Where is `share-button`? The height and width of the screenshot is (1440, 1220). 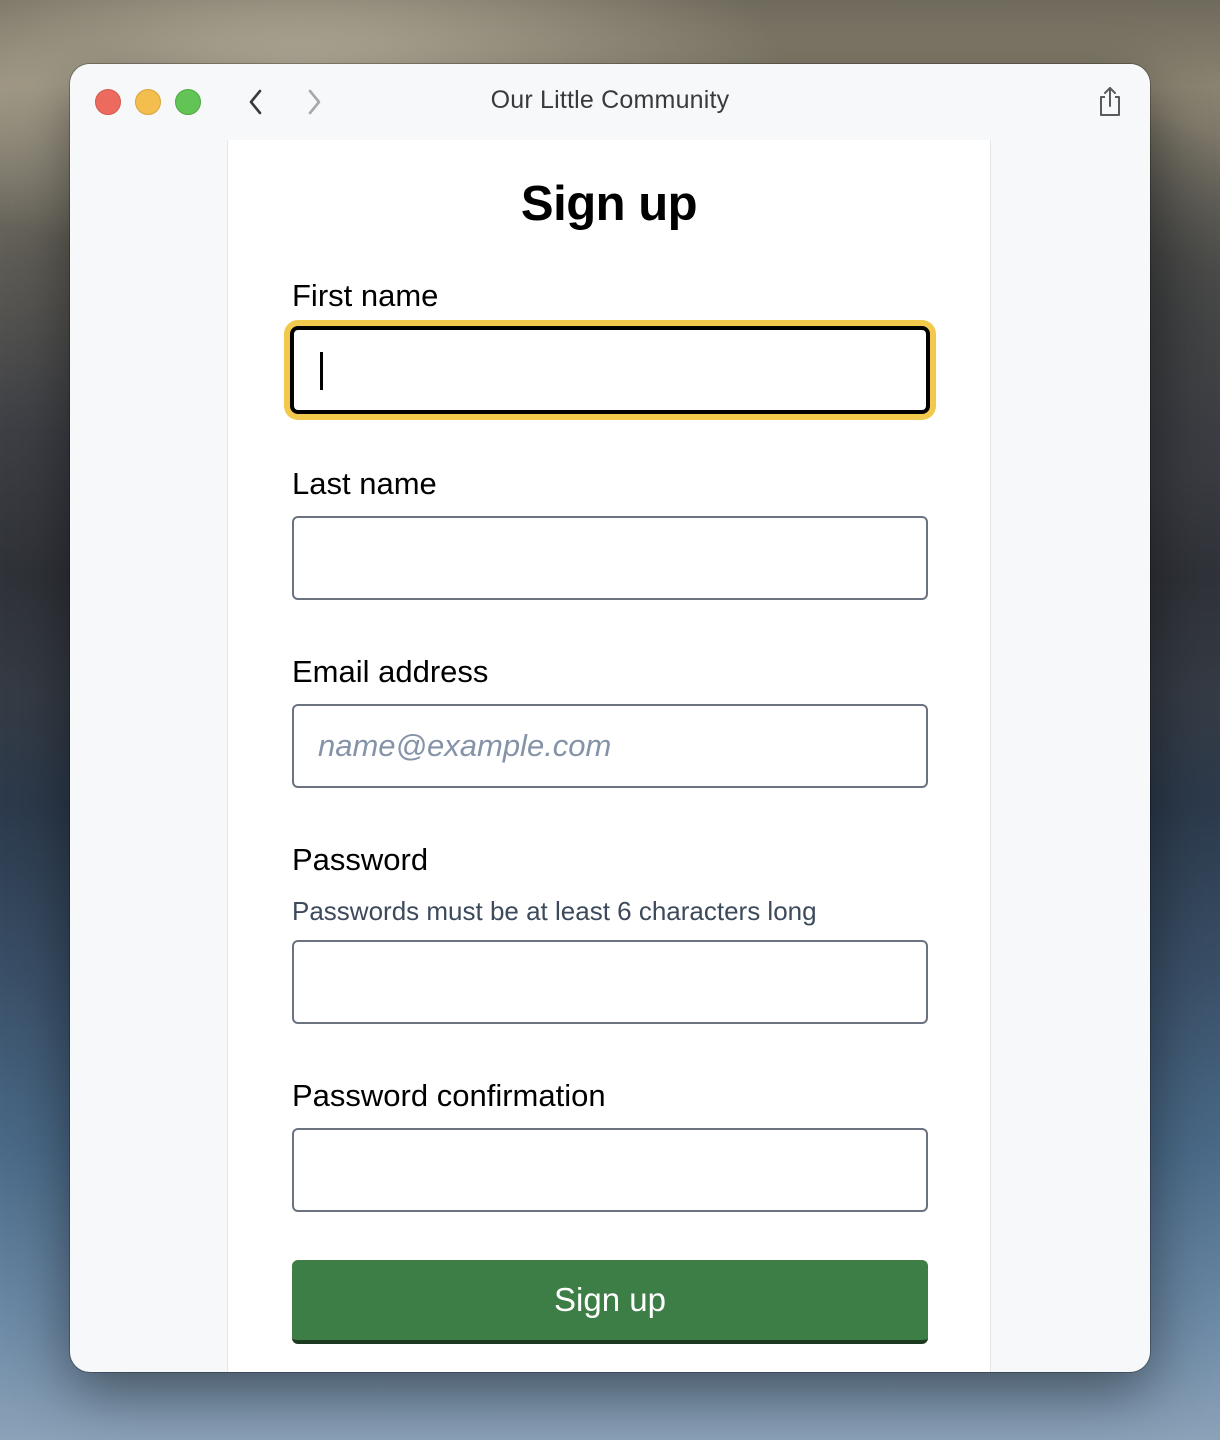
share-button is located at coordinates (1110, 102).